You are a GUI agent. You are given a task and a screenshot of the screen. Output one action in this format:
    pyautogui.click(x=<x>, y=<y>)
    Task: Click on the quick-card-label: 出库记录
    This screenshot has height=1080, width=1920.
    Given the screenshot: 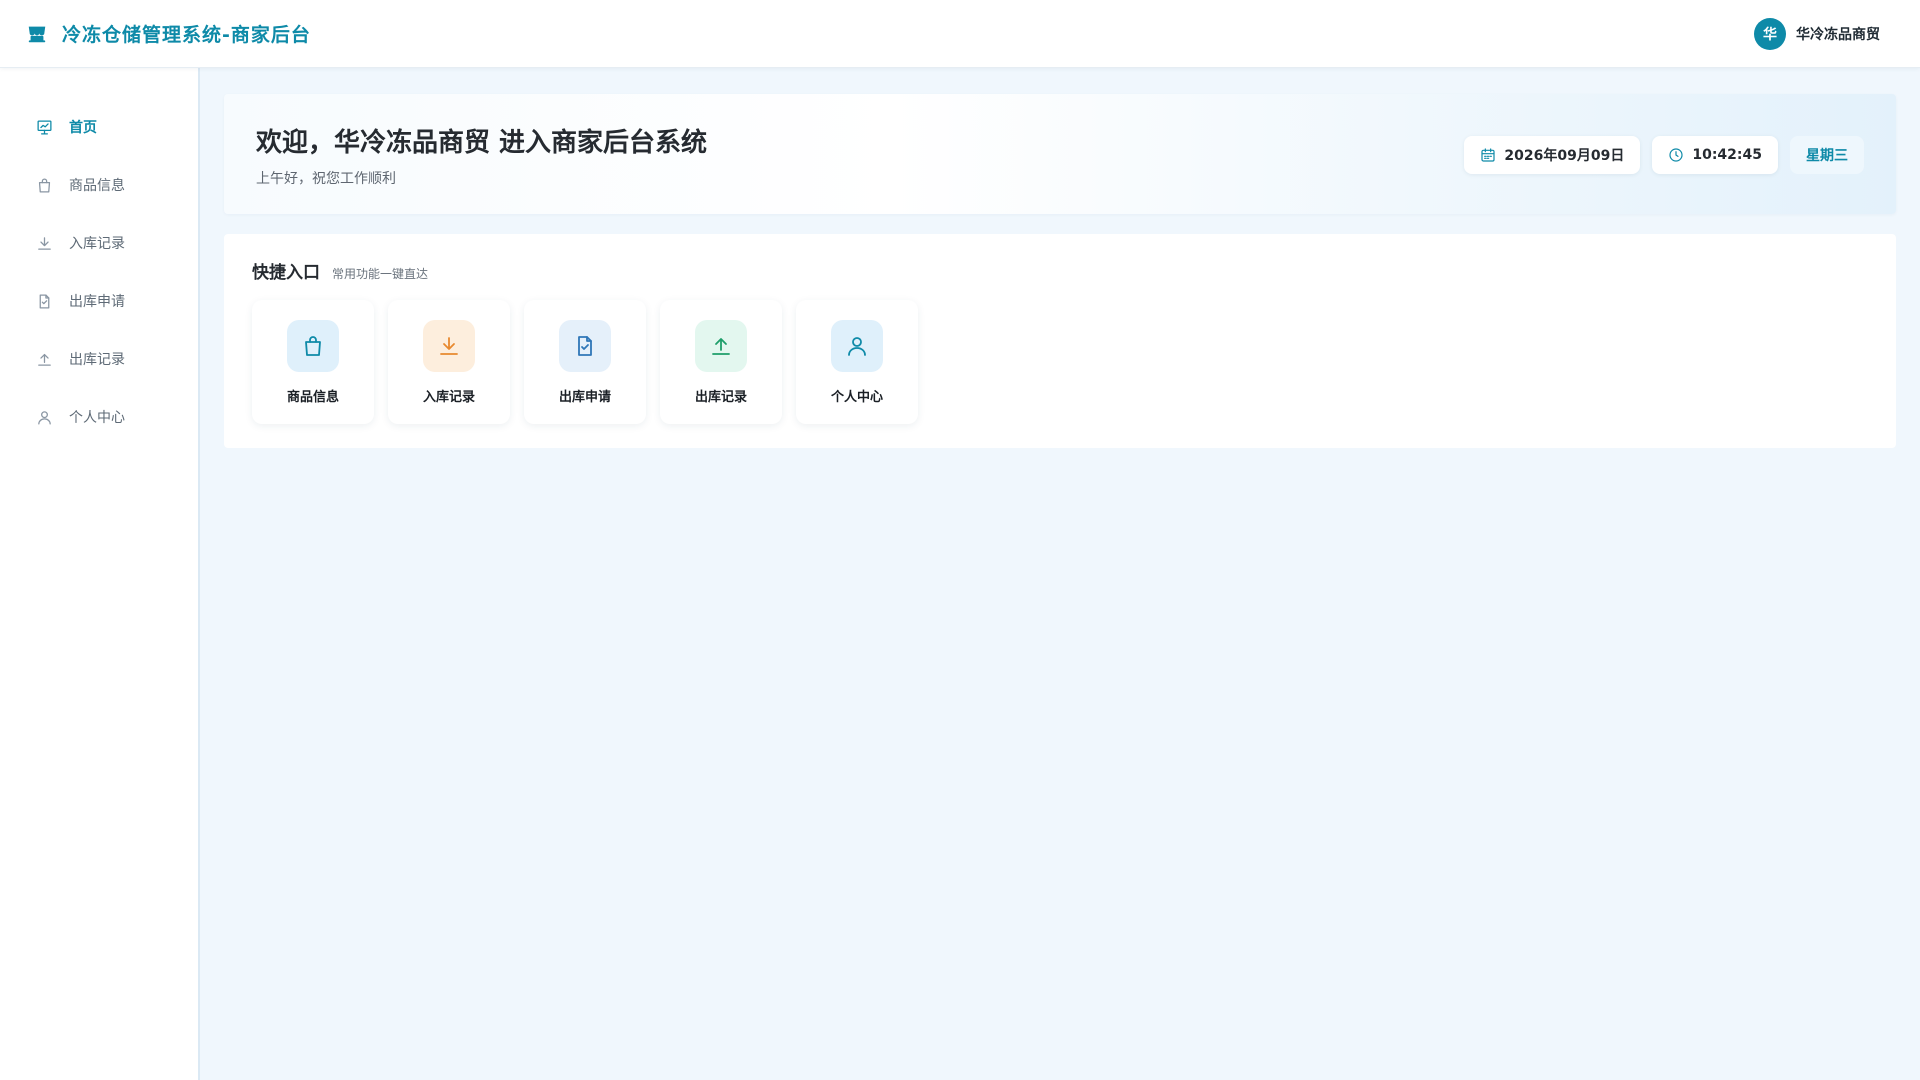 What is the action you would take?
    pyautogui.click(x=720, y=397)
    